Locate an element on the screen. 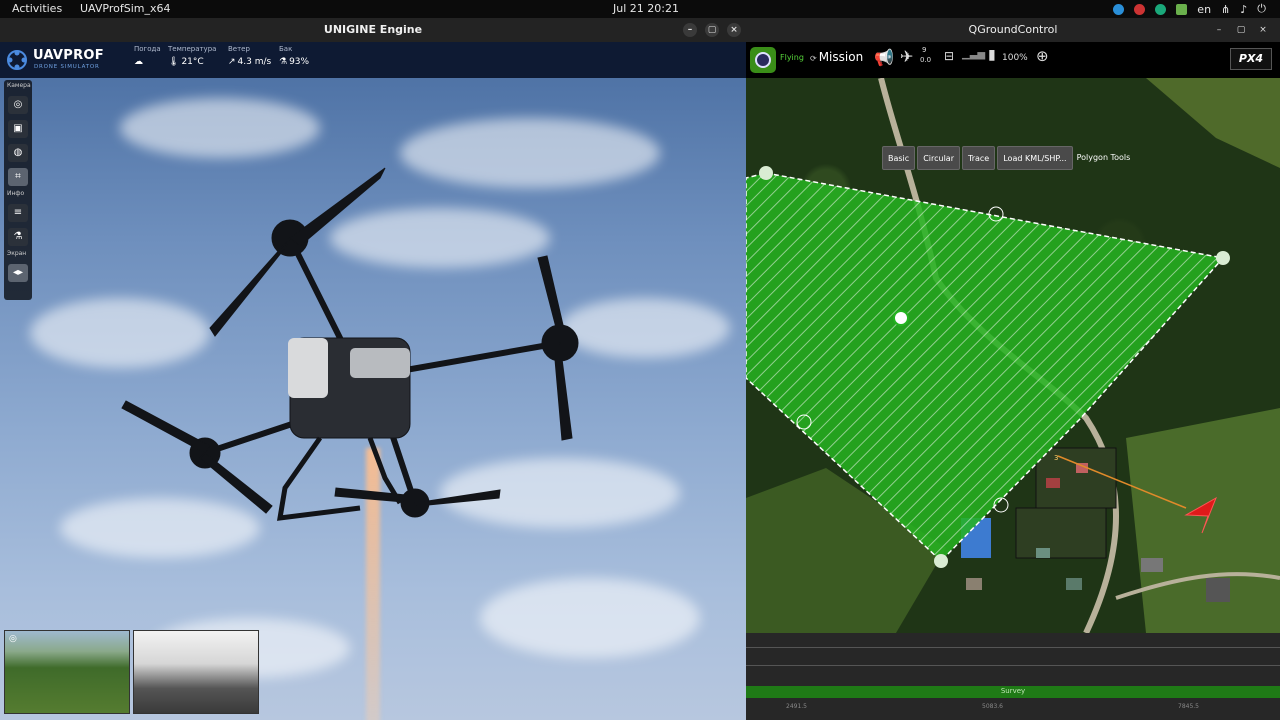 This screenshot has height=720, width=1280. wind-arrow-icon: ↗ is located at coordinates (232, 62).